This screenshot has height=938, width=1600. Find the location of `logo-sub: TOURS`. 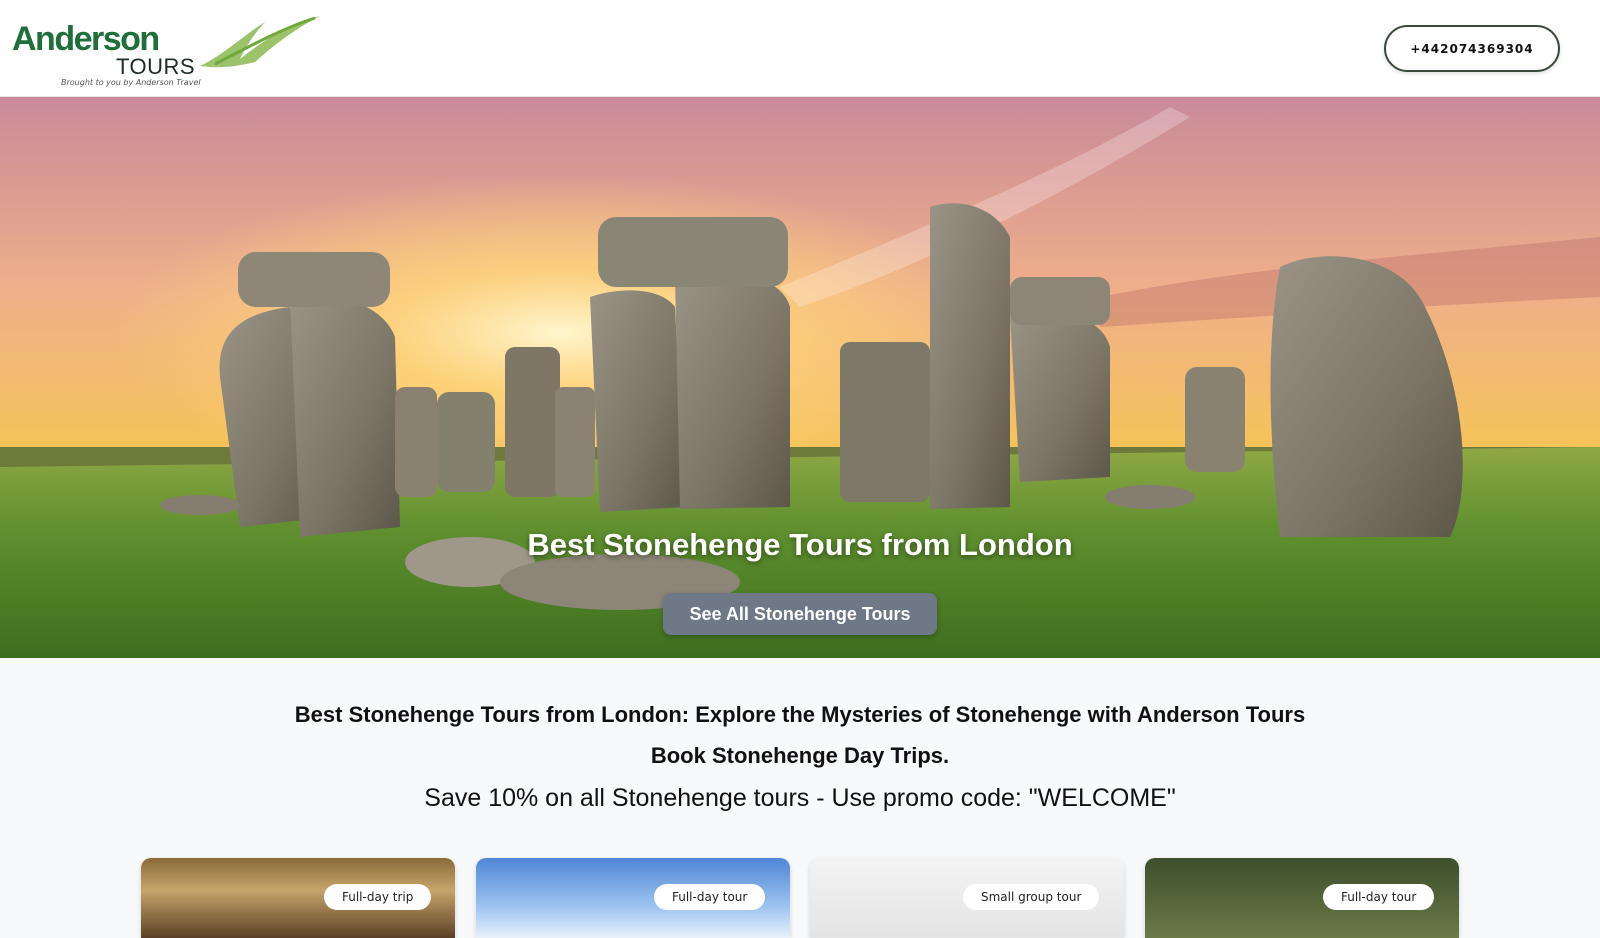

logo-sub: TOURS is located at coordinates (156, 66).